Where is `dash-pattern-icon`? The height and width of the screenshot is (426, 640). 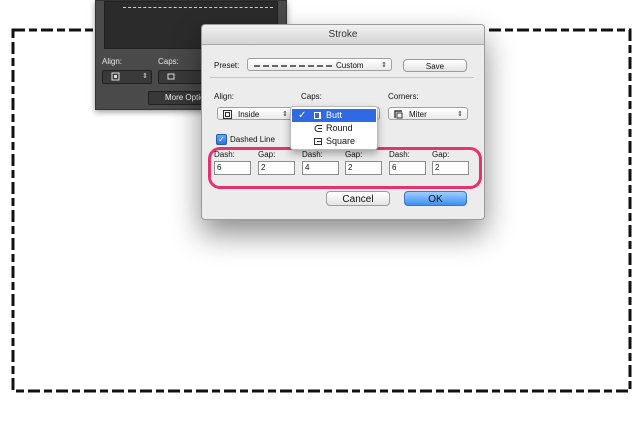
dash-pattern-icon is located at coordinates (294, 66).